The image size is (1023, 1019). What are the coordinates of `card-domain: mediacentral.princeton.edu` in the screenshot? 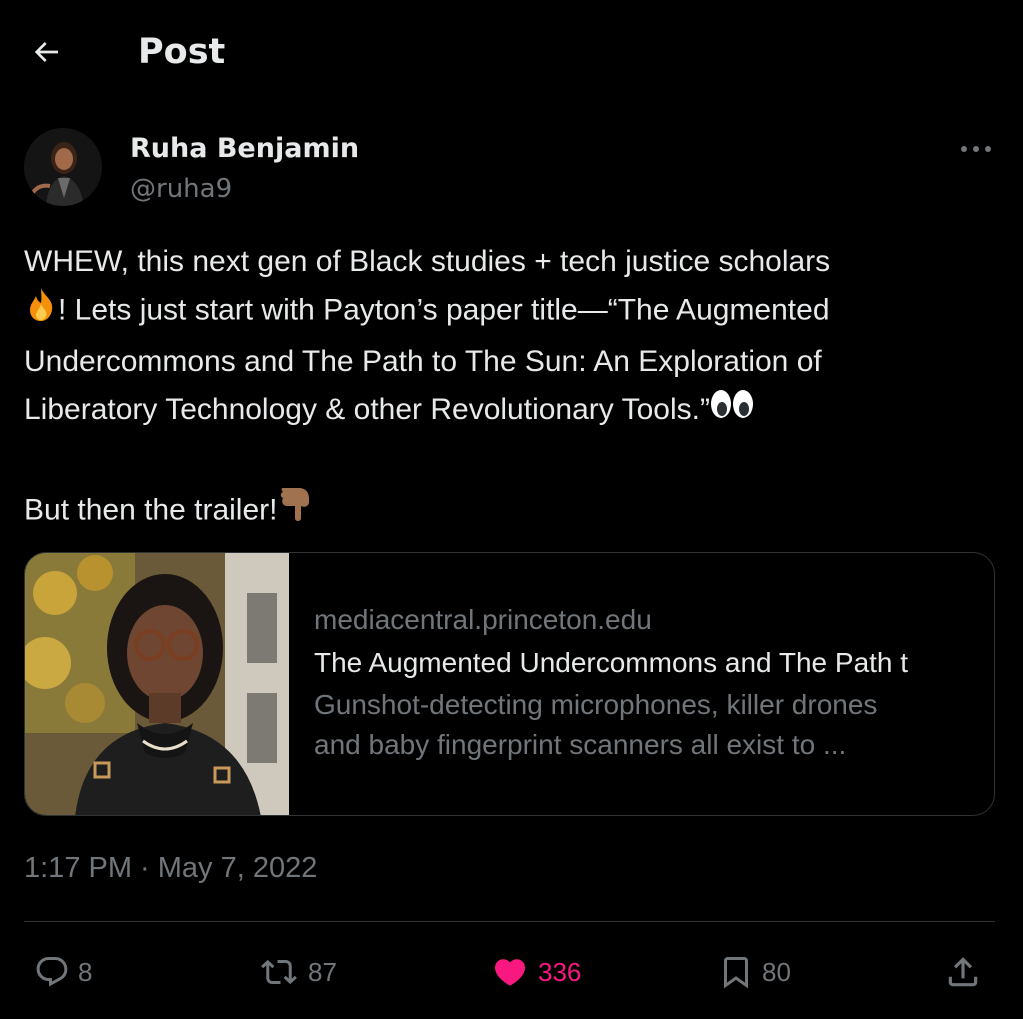 It's located at (483, 619).